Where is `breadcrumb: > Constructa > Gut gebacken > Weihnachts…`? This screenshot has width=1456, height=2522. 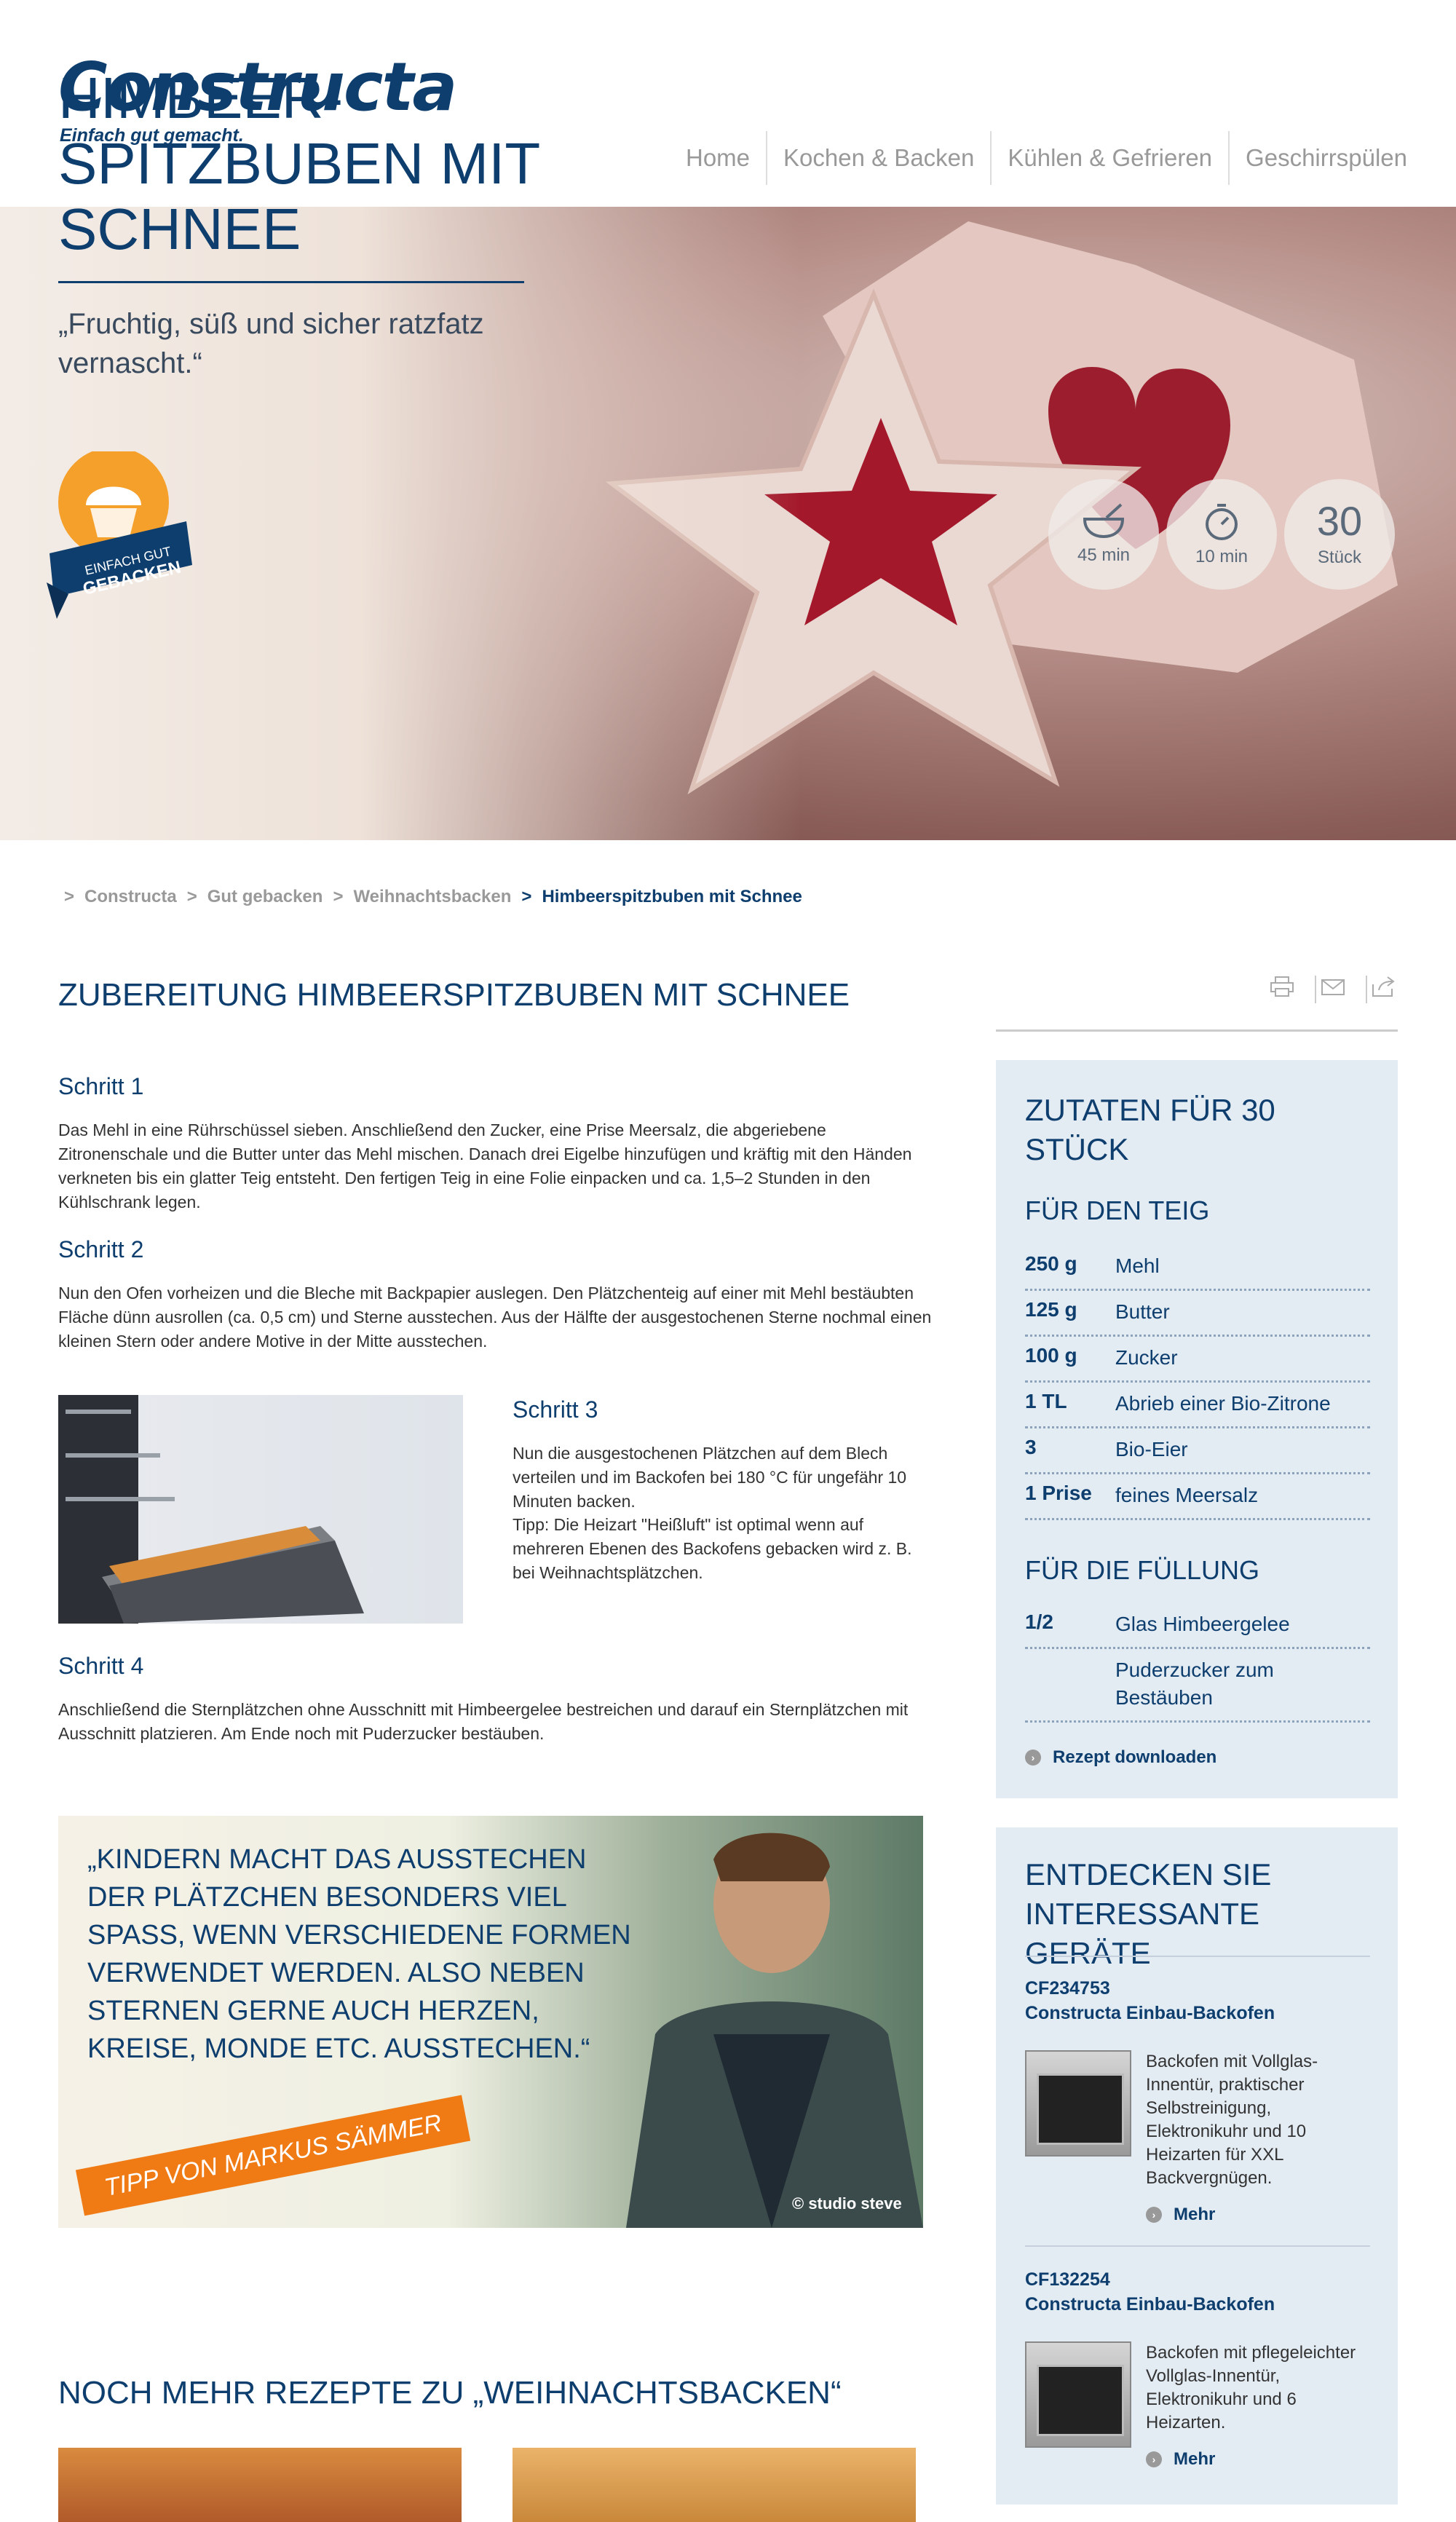
breadcrumb: > Constructa > Gut gebacken > Weihnachts… is located at coordinates (433, 897).